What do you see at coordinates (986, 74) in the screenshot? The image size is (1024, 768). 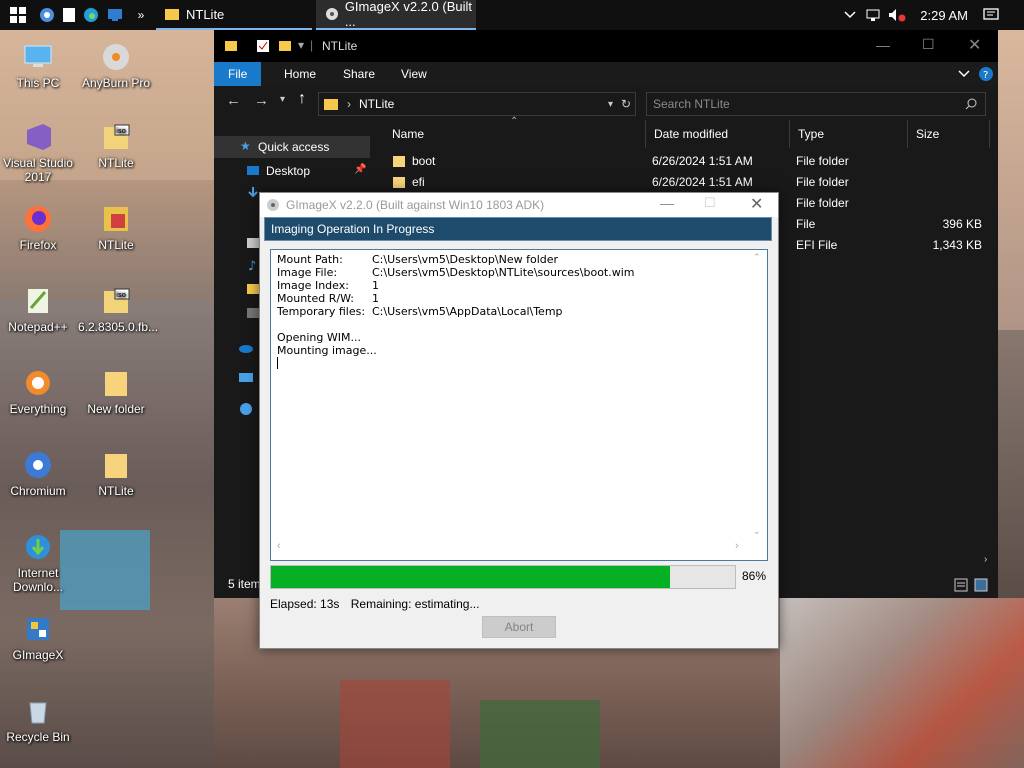 I see `help-icon: ?` at bounding box center [986, 74].